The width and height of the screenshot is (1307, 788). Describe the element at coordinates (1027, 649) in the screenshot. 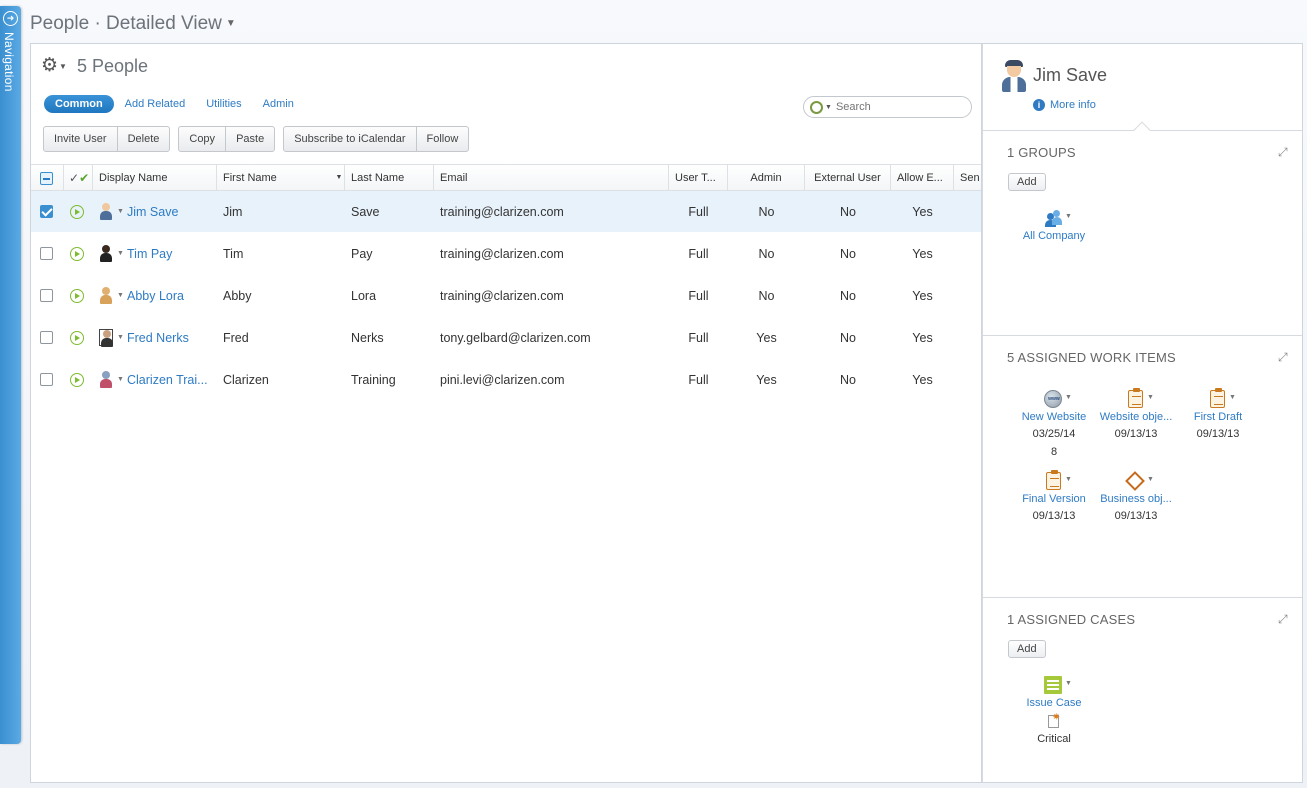

I see `add-case-button: Add` at that location.